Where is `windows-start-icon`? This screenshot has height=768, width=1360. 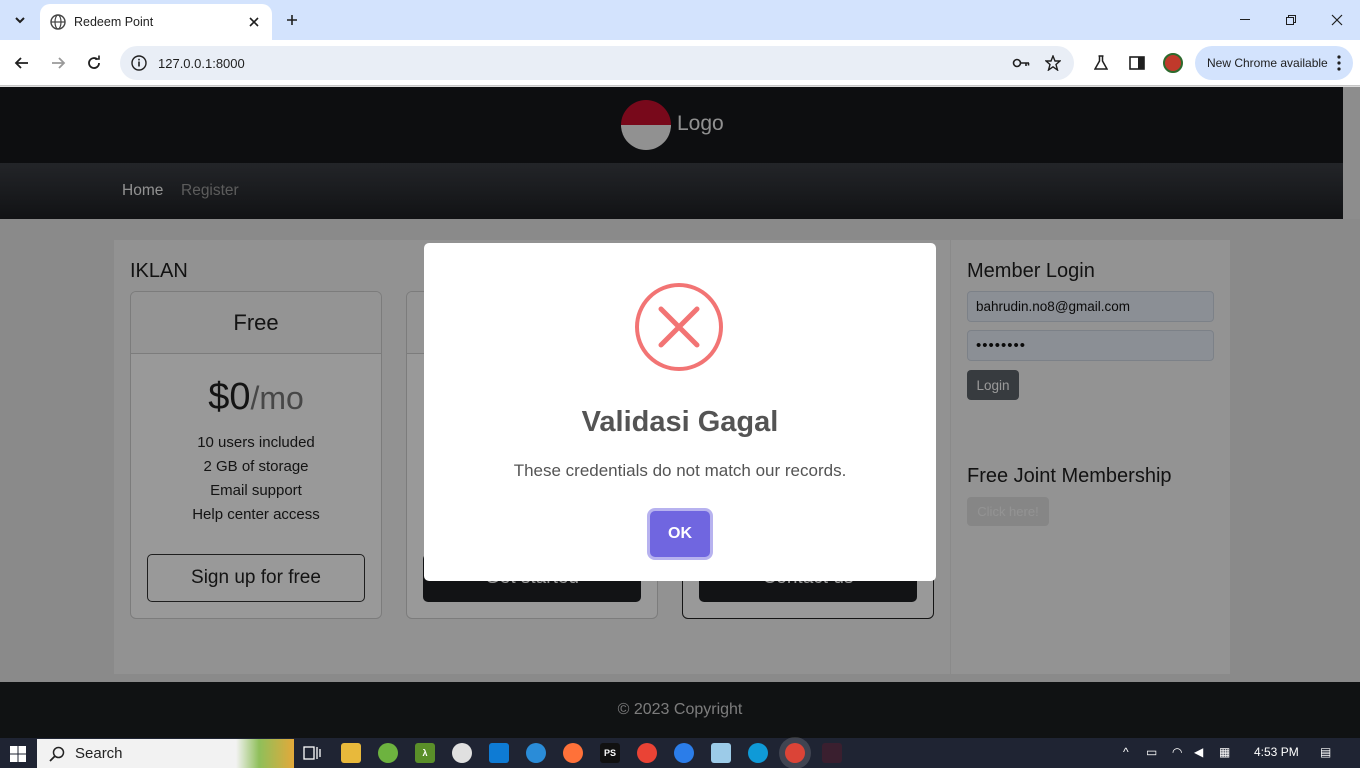 windows-start-icon is located at coordinates (18, 754).